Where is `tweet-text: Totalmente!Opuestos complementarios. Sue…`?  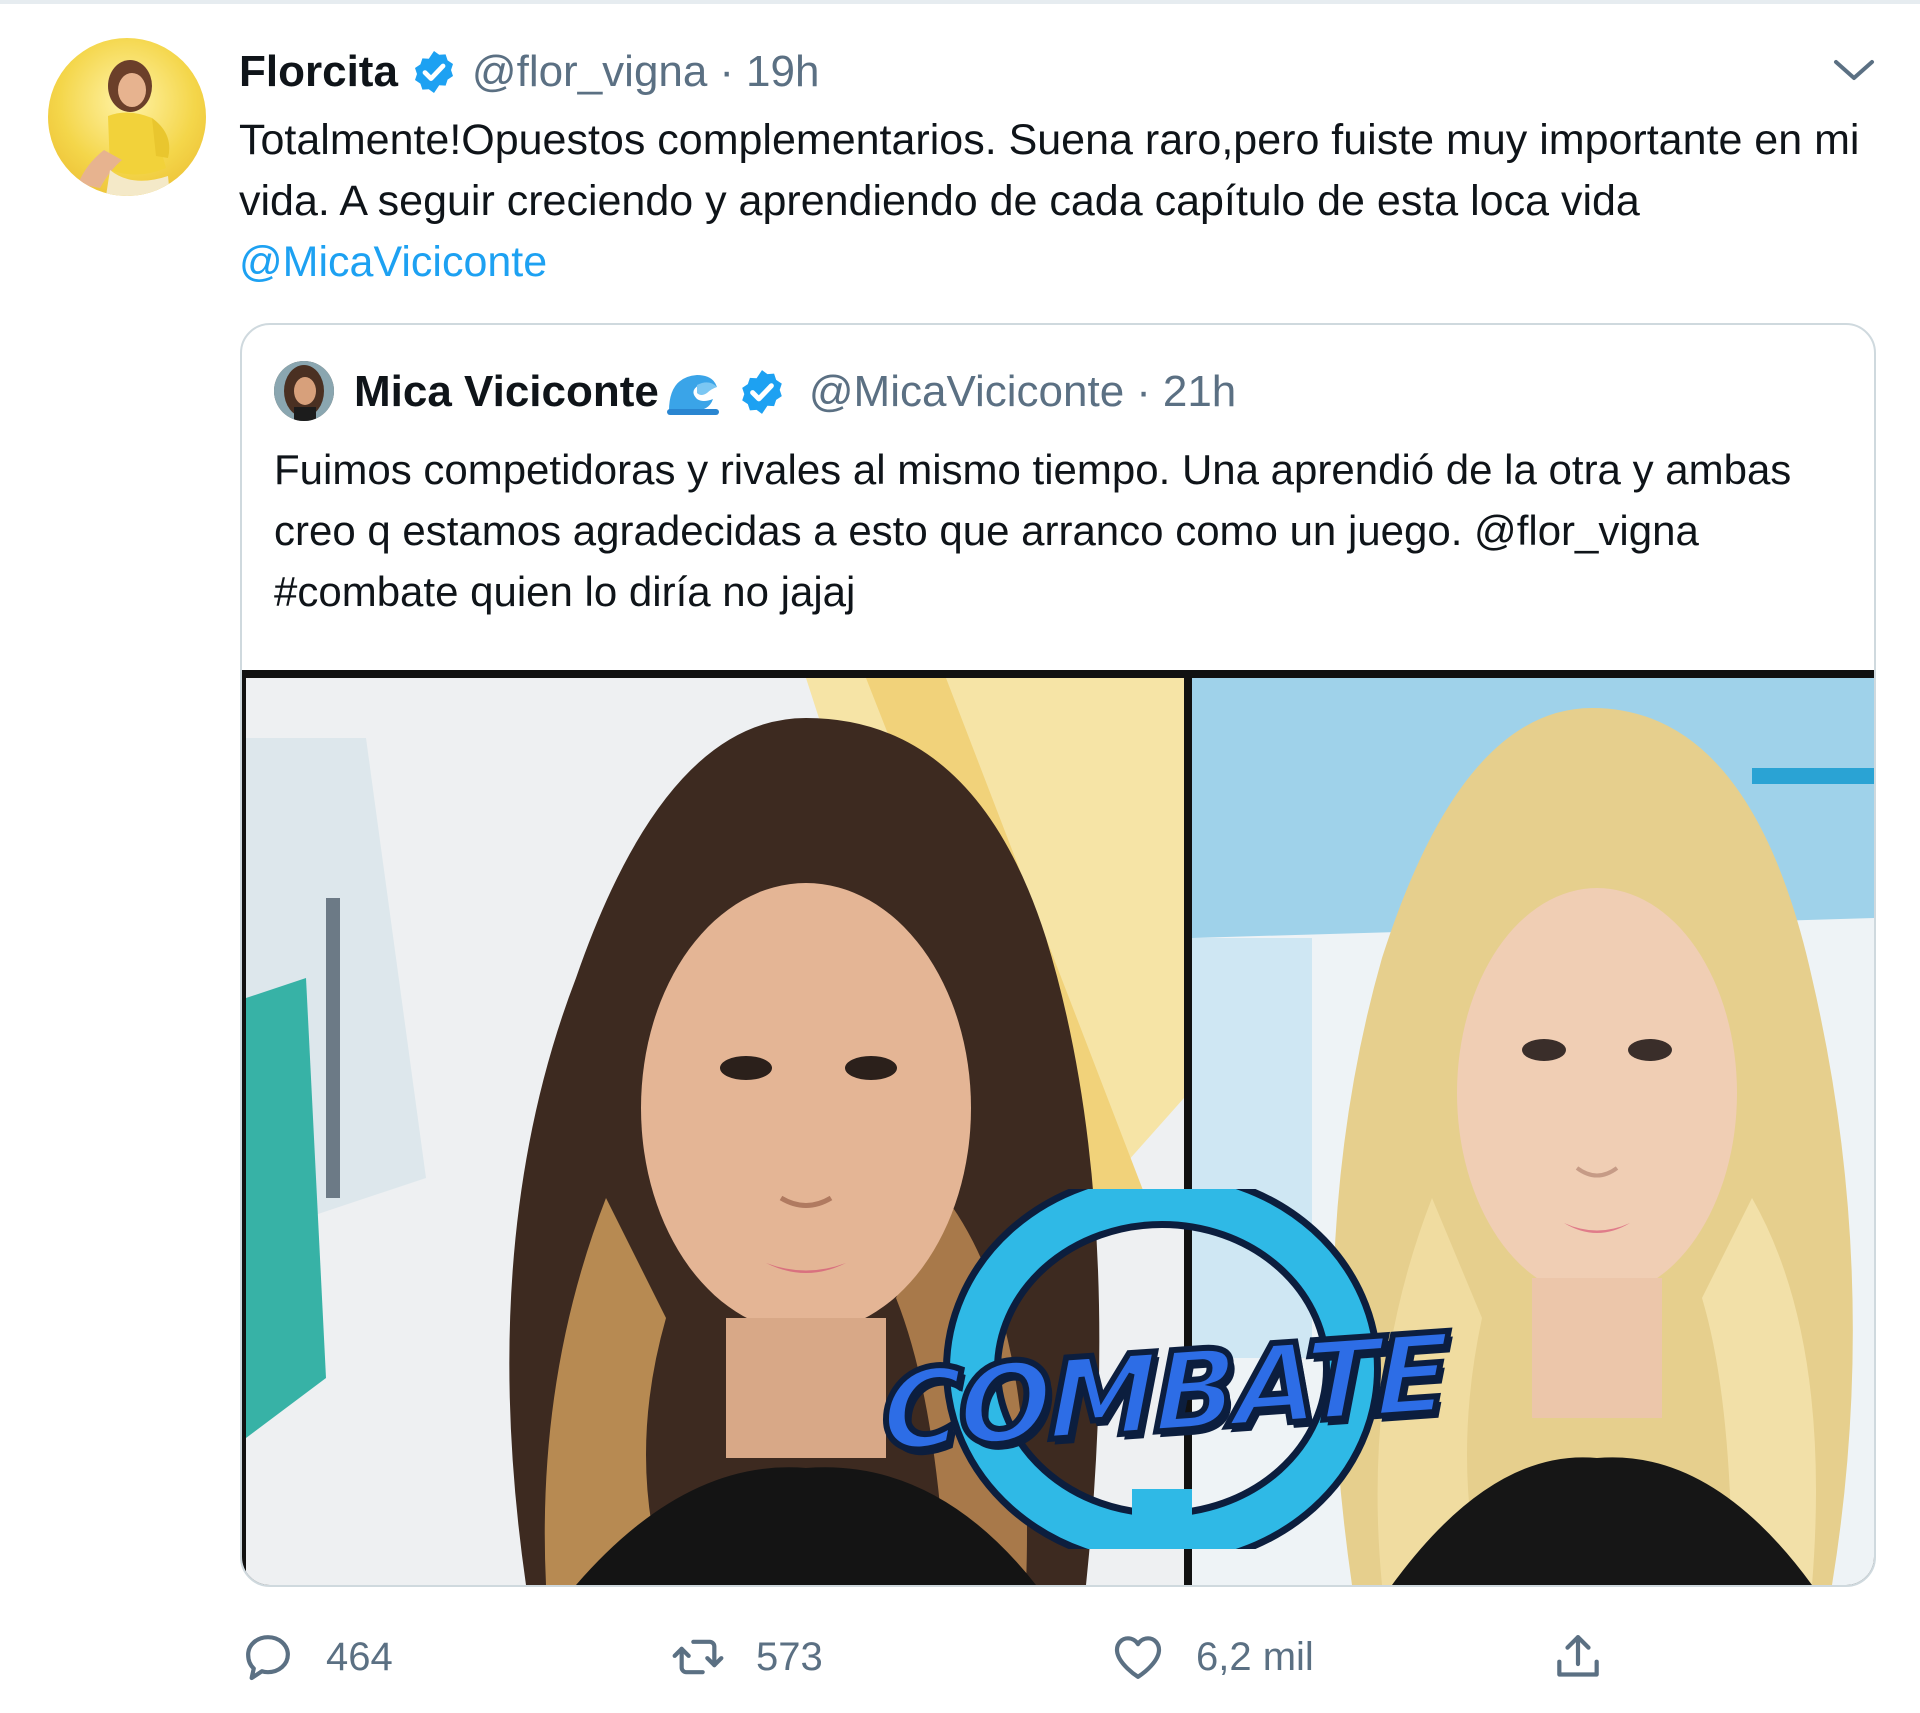
tweet-text: Totalmente!Opuestos complementarios. Sue… is located at coordinates (1059, 201).